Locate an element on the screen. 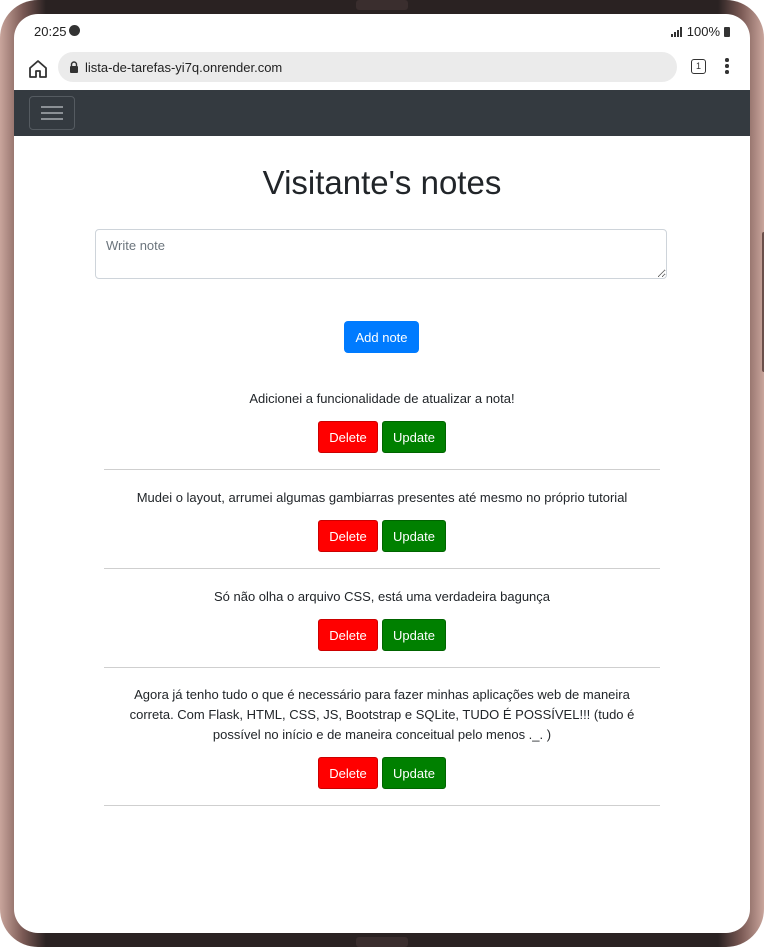 This screenshot has width=764, height=947. hinge-top is located at coordinates (382, 5).